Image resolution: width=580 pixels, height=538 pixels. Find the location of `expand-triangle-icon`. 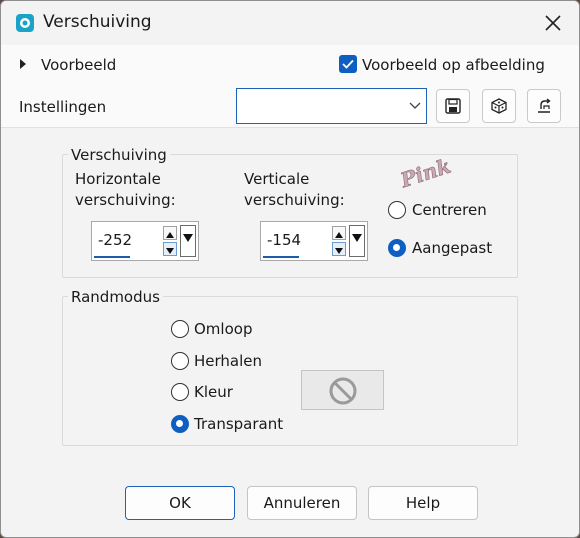

expand-triangle-icon is located at coordinates (23, 64).